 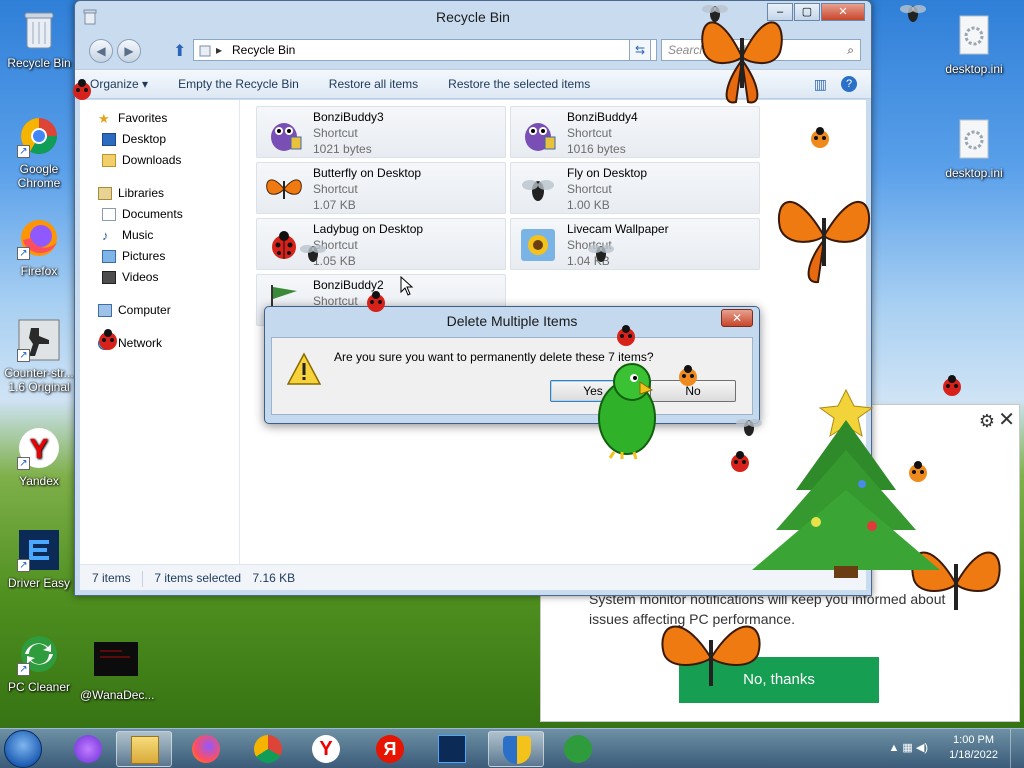 What do you see at coordinates (90, 18) in the screenshot?
I see `recycle-bin-small-icon` at bounding box center [90, 18].